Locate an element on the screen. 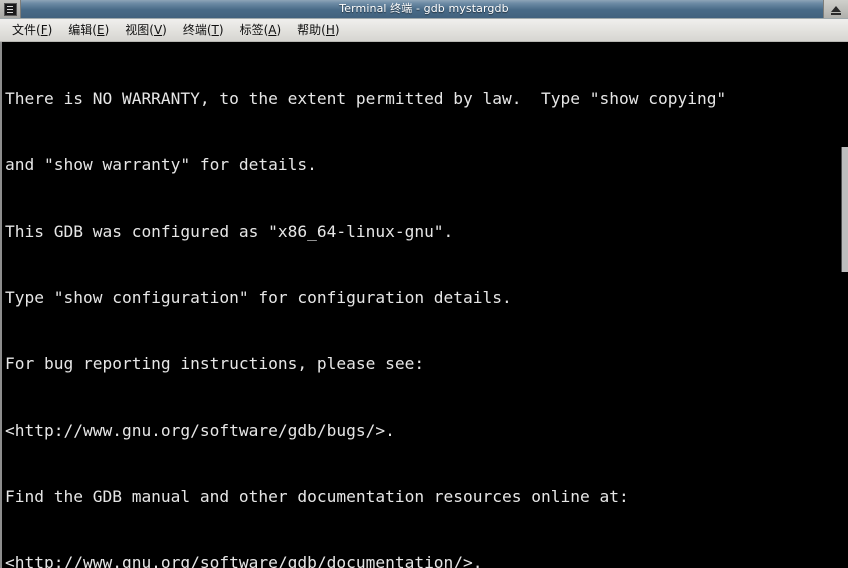 This screenshot has height=568, width=848. titlebar-buttons is located at coordinates (835, 9).